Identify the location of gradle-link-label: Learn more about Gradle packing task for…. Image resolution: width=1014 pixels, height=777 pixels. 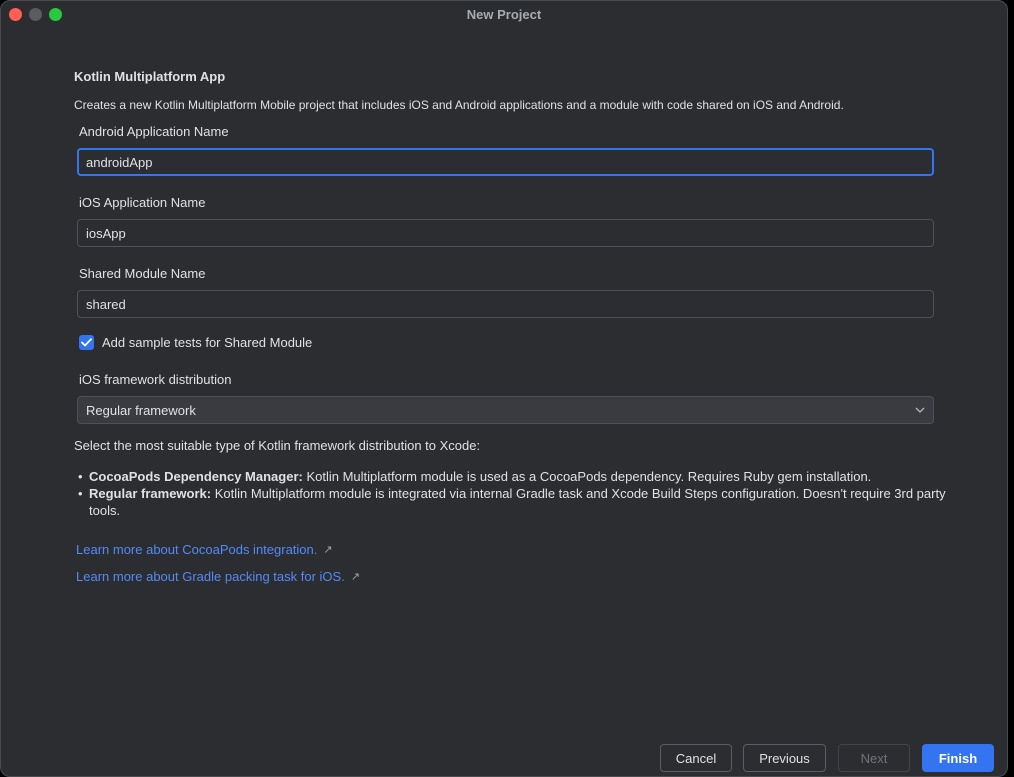
(210, 576).